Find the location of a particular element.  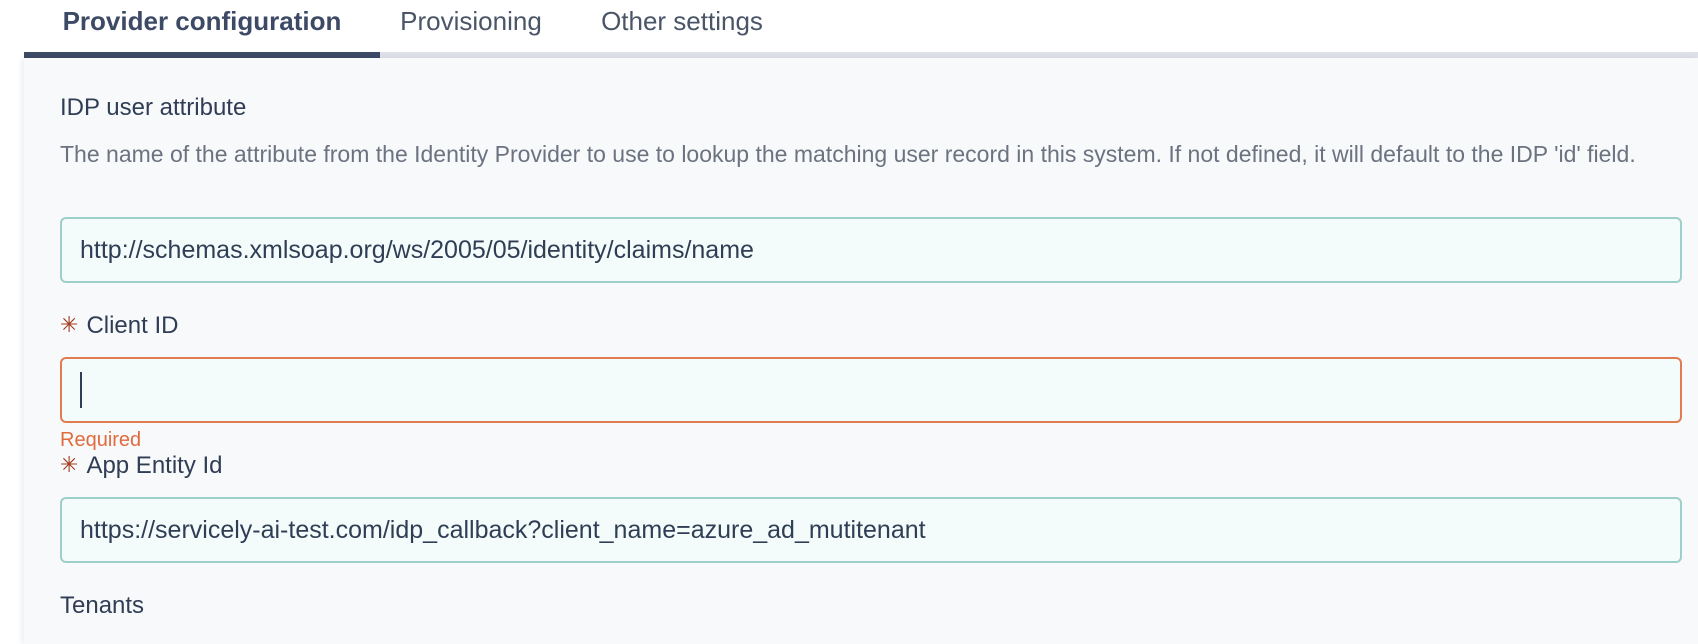

app-entity-id-label-text: App Entity Id is located at coordinates (154, 465).